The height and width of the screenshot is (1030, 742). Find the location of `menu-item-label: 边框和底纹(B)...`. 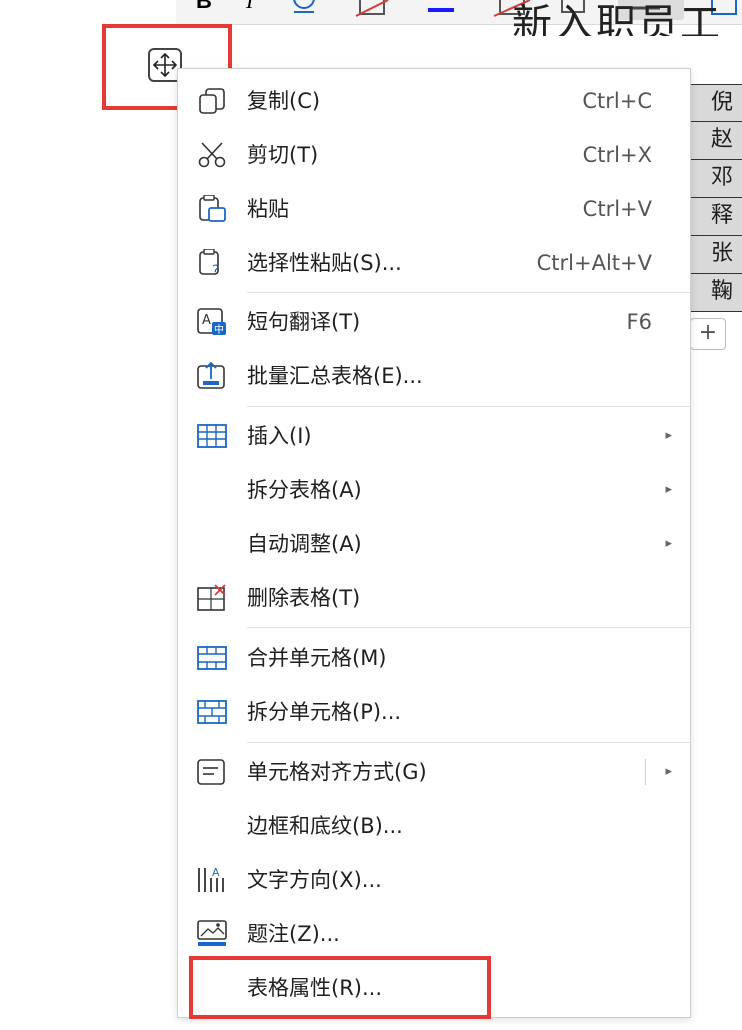

menu-item-label: 边框和底纹(B)... is located at coordinates (325, 826).